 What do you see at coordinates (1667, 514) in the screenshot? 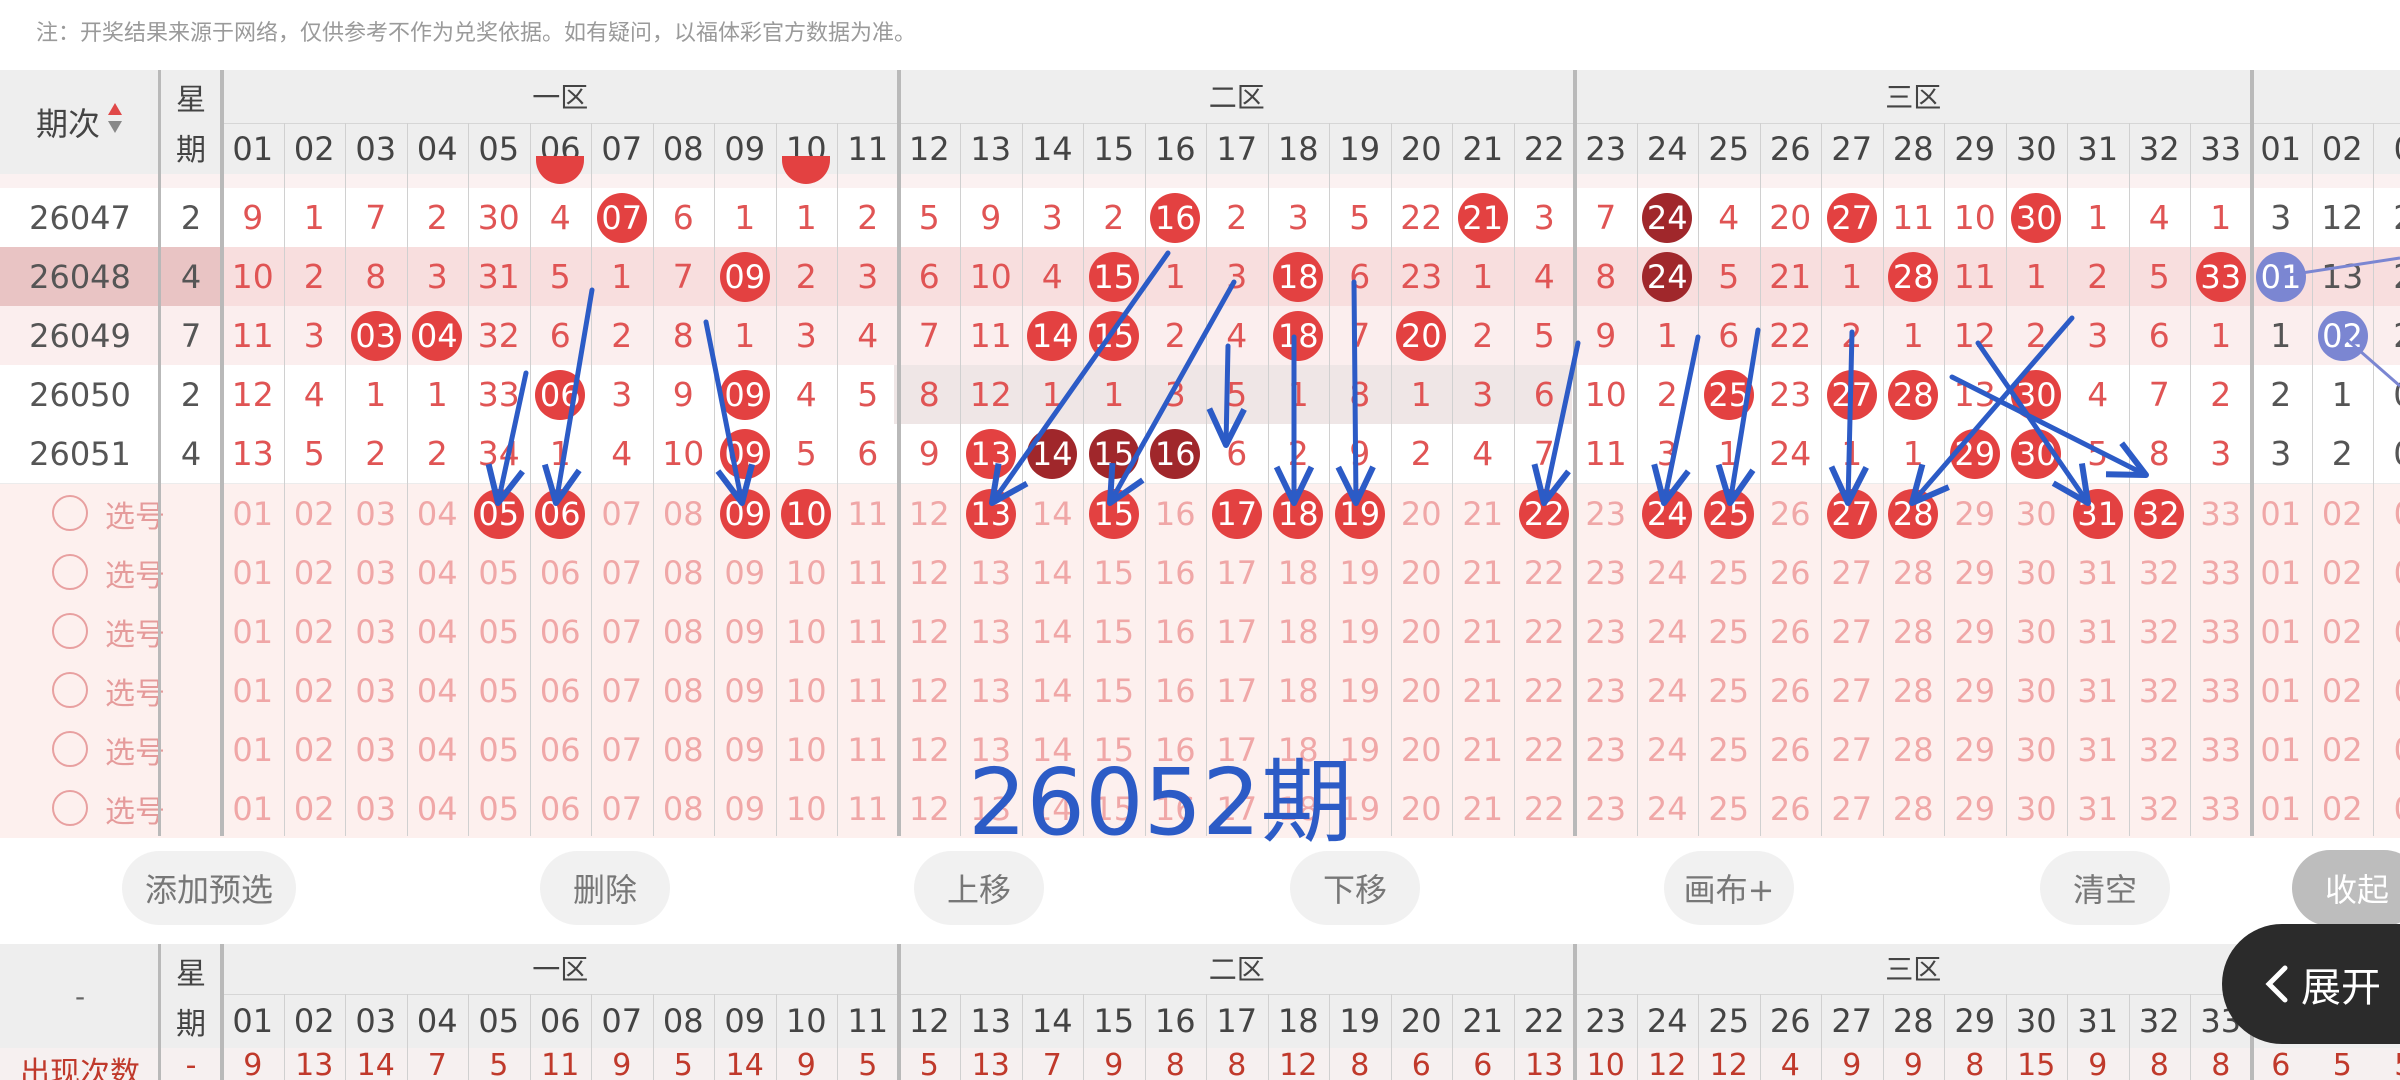
I see `selected-pick-ball: 24` at bounding box center [1667, 514].